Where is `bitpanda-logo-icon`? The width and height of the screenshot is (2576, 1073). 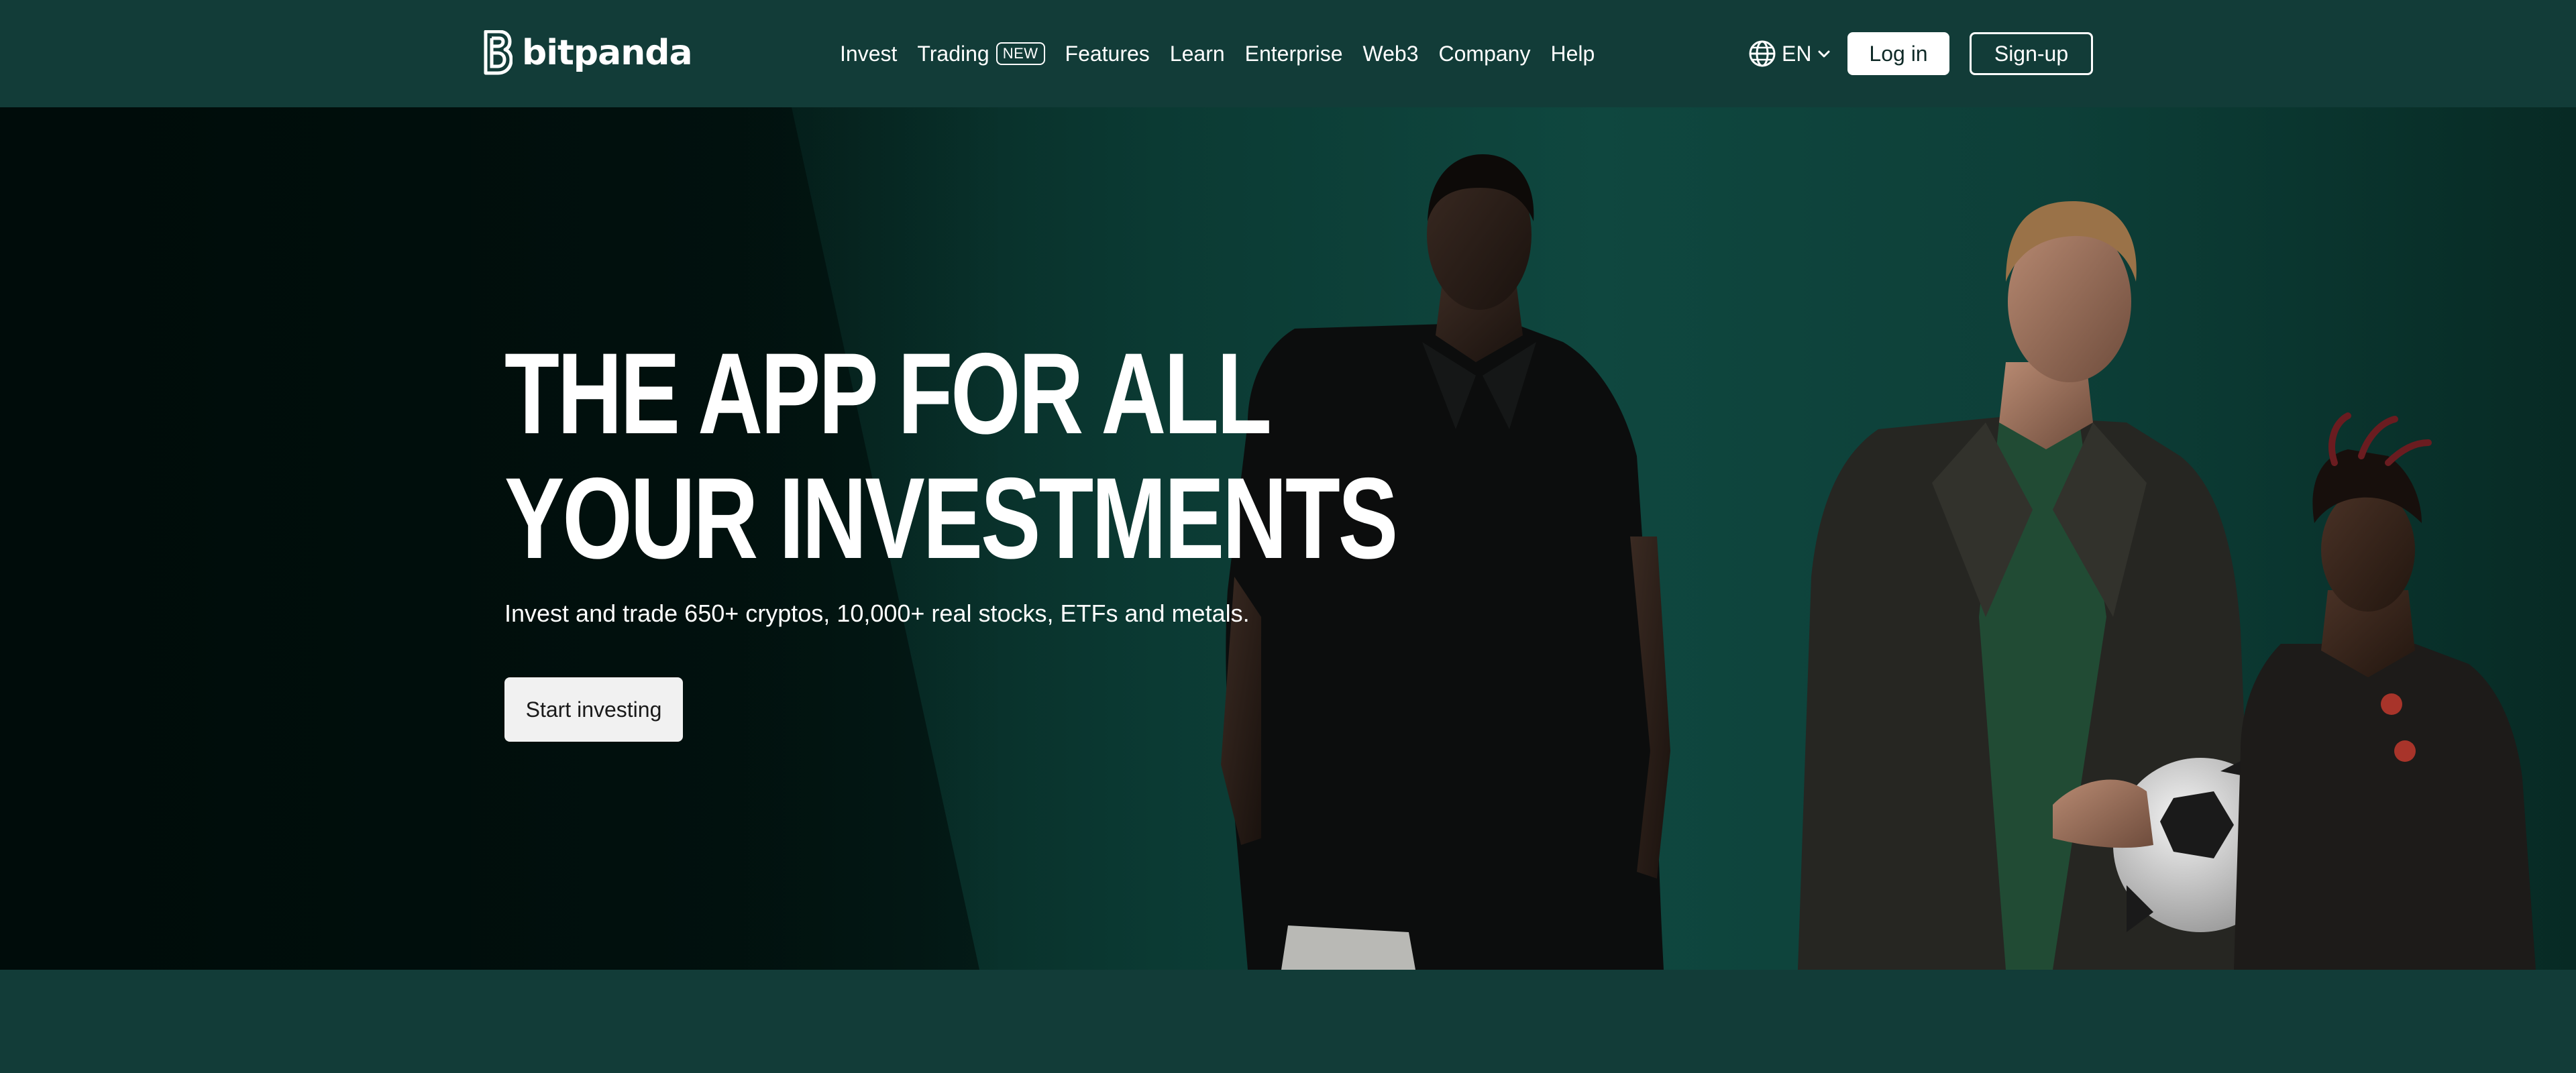
bitpanda-logo-icon is located at coordinates (498, 52).